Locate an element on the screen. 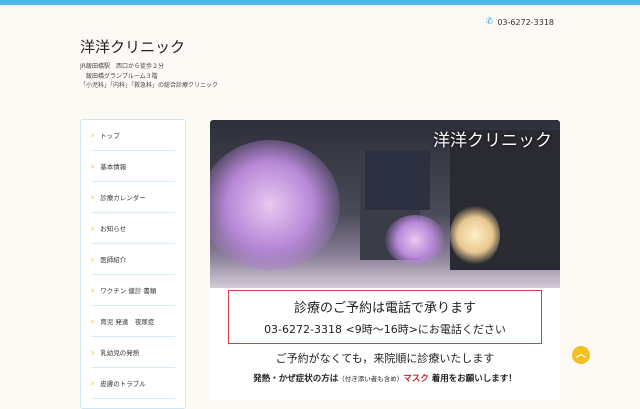 The height and width of the screenshot is (409, 640). nav-label: トップ is located at coordinates (110, 136).